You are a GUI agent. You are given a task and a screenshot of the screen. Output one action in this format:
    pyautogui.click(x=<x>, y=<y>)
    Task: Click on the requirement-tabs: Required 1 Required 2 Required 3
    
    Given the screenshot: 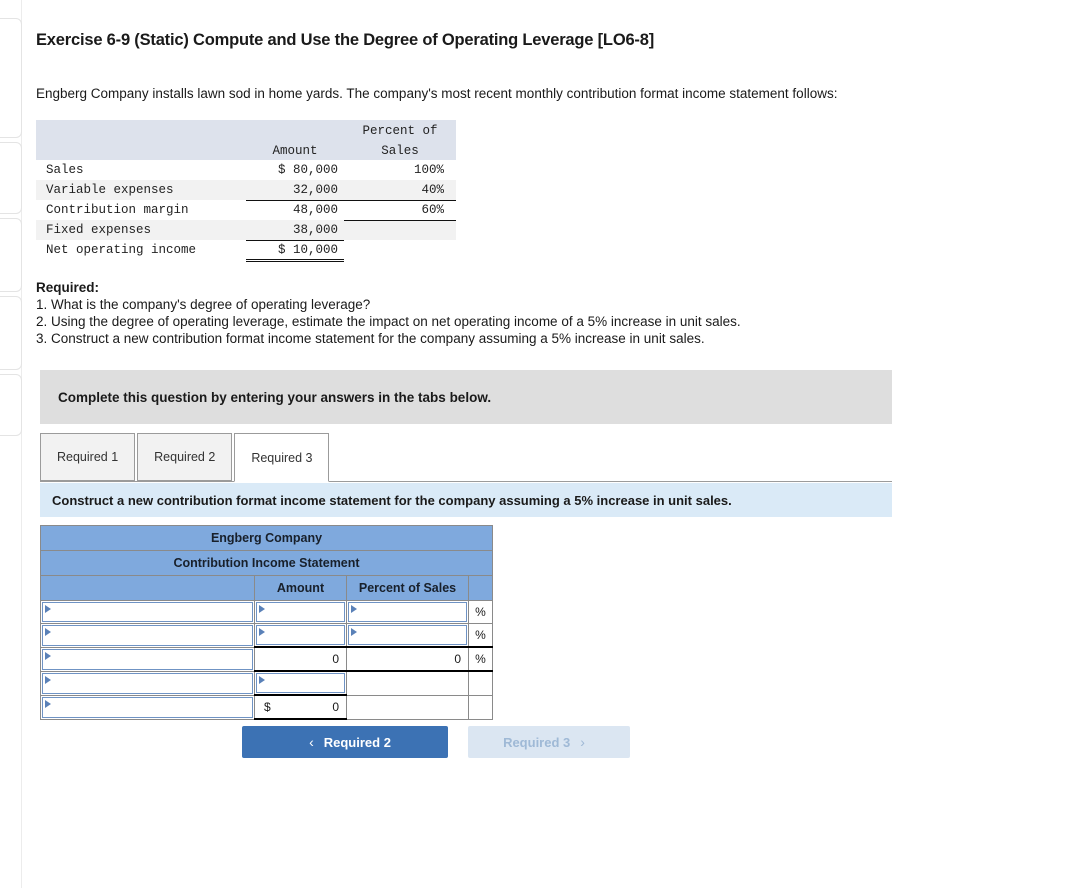 What is the action you would take?
    pyautogui.click(x=466, y=457)
    